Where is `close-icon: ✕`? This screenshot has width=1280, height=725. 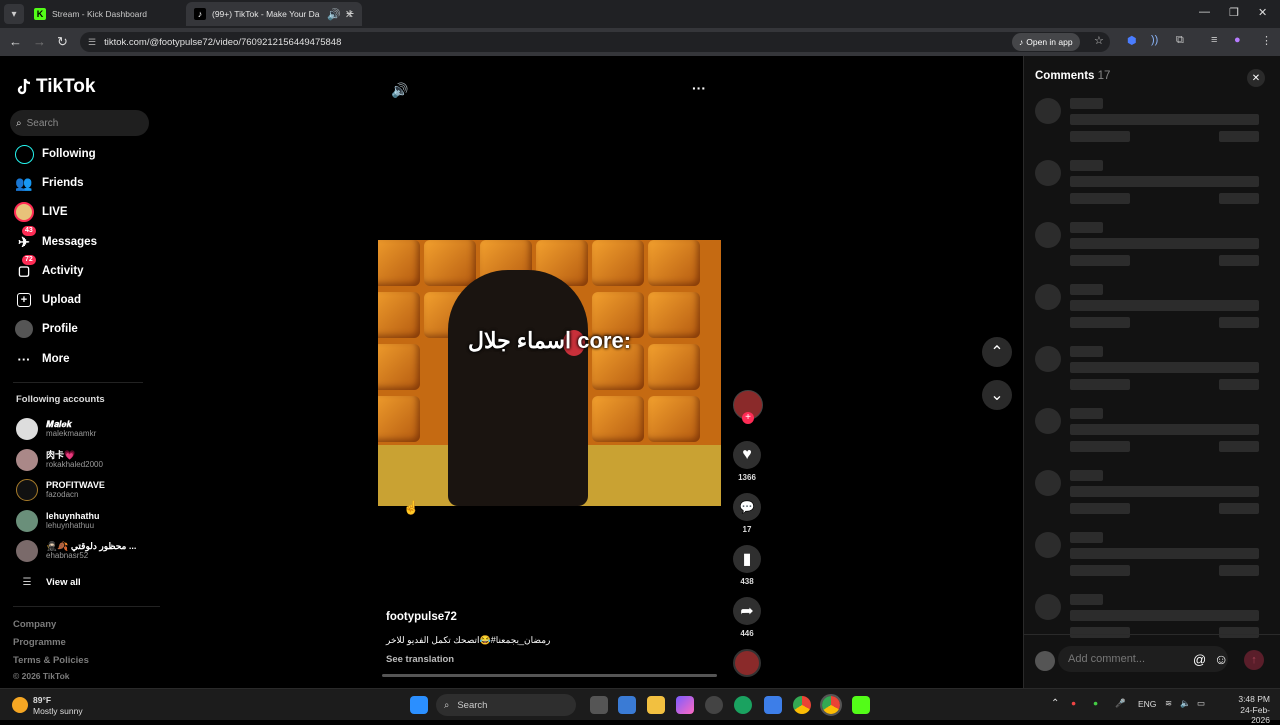
close-icon: ✕ is located at coordinates (1256, 78).